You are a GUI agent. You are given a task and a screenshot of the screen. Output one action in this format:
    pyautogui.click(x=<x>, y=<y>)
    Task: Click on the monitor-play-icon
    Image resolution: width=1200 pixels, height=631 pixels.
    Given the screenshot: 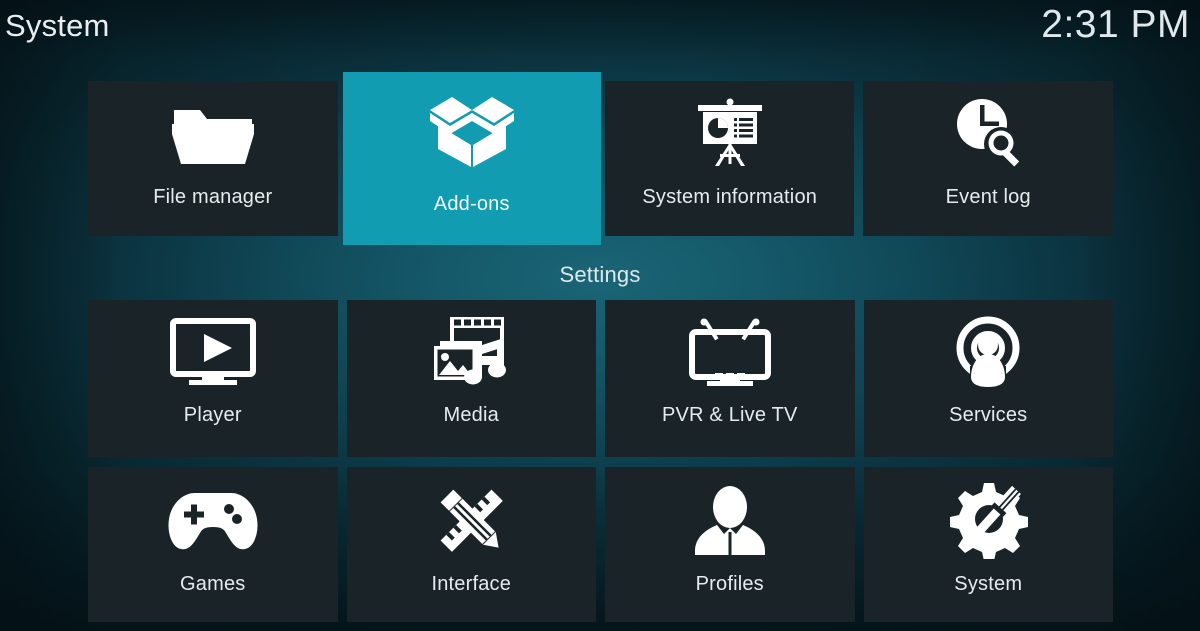 What is the action you would take?
    pyautogui.click(x=213, y=351)
    